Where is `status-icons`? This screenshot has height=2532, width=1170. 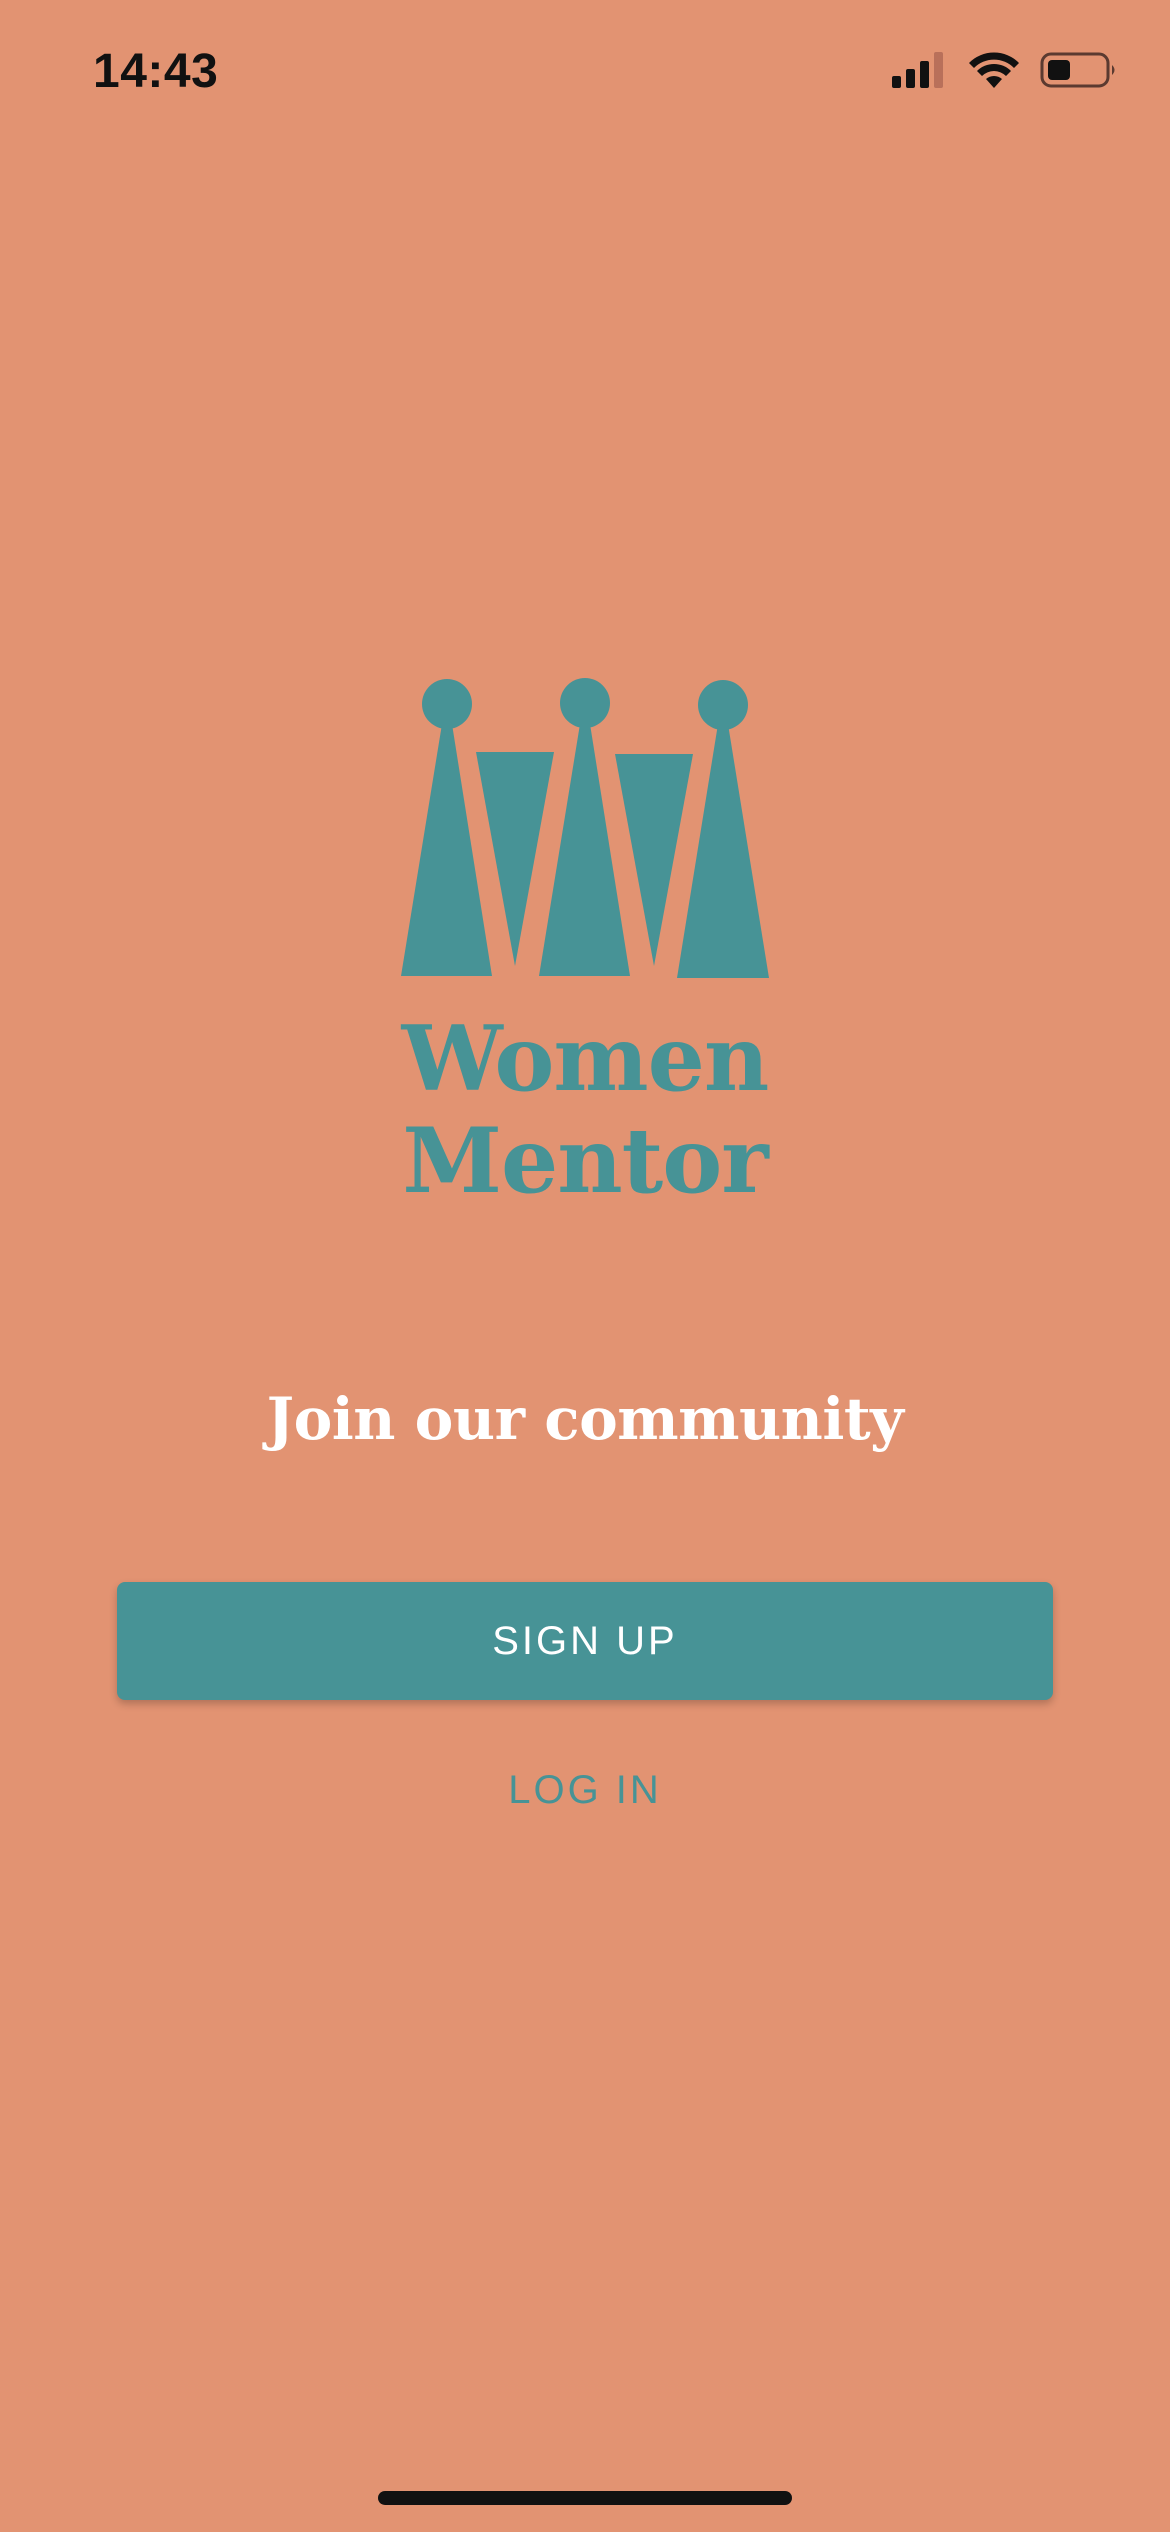
status-icons is located at coordinates (1004, 70).